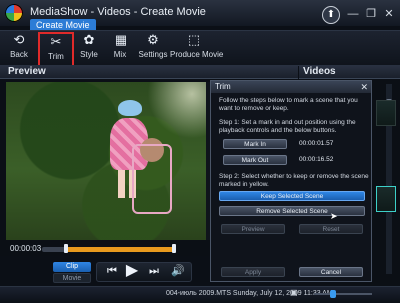  I want to click on video-thumbnail-selected, so click(386, 199).